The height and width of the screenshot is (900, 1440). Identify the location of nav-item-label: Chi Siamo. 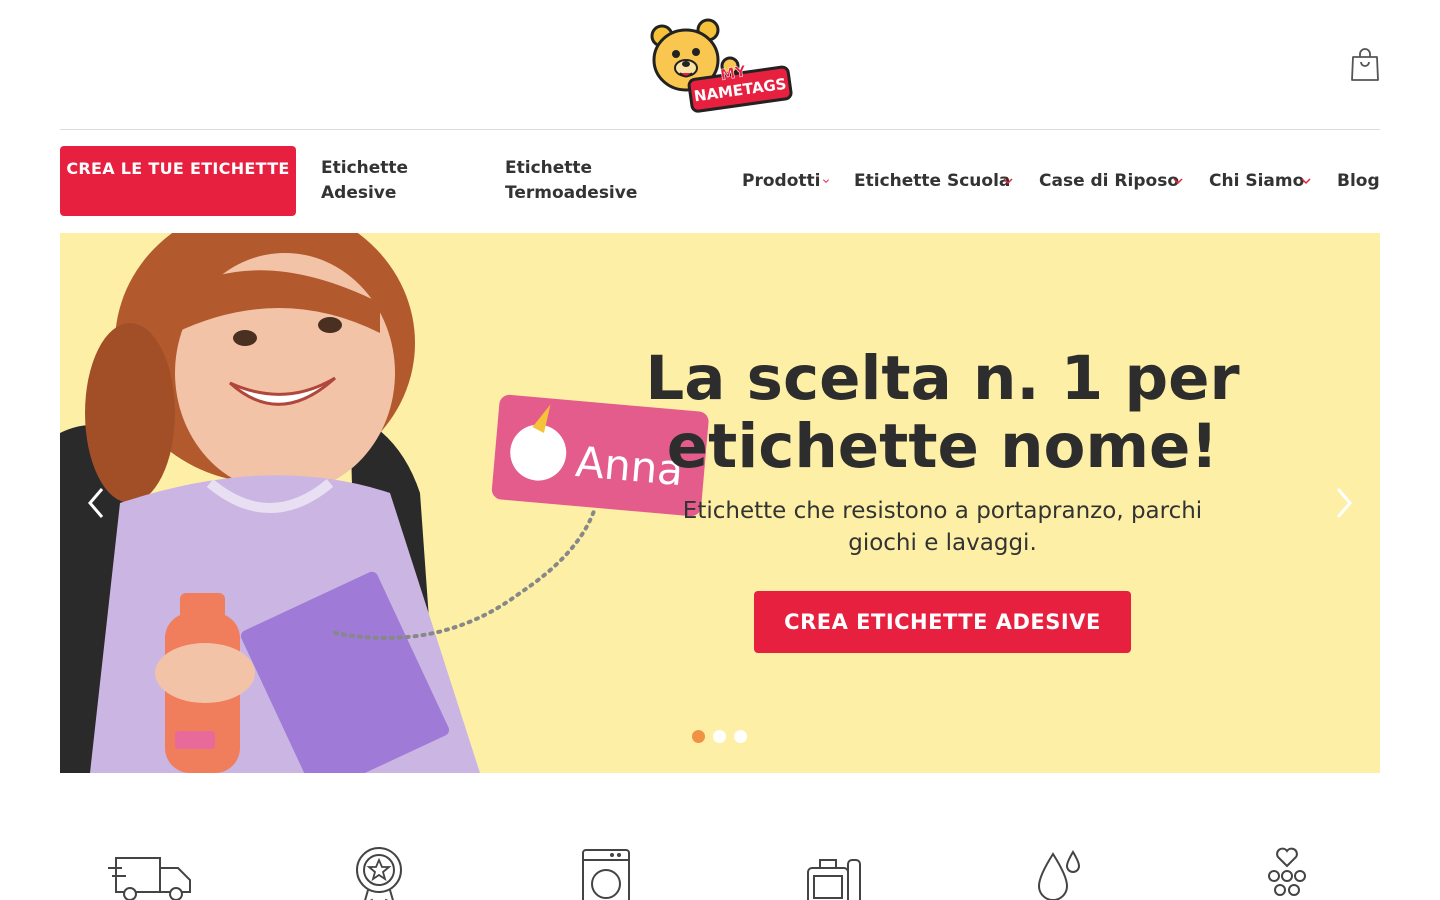
(1257, 180).